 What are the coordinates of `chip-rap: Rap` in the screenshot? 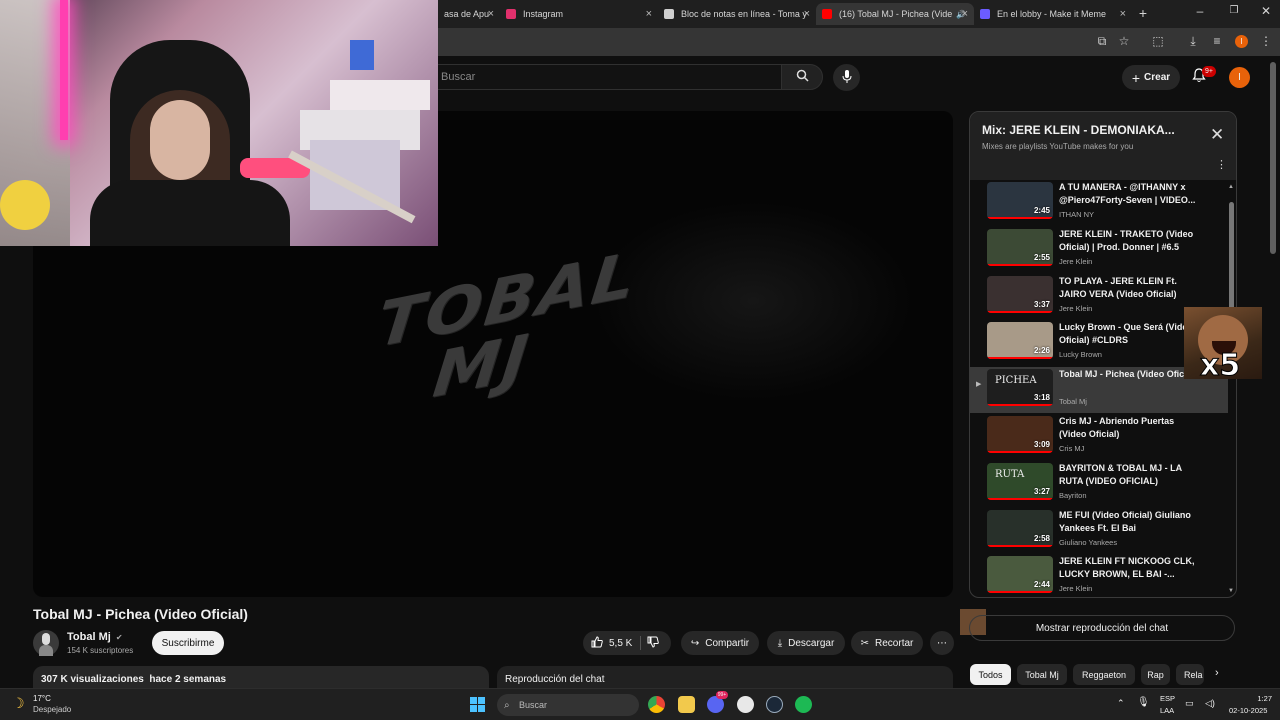 It's located at (1155, 674).